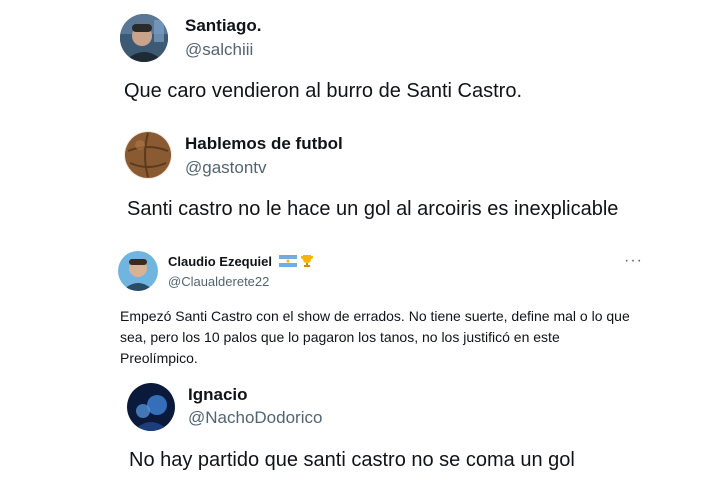 Image resolution: width=728 pixels, height=488 pixels. I want to click on argentina-flag-icon, so click(287, 262).